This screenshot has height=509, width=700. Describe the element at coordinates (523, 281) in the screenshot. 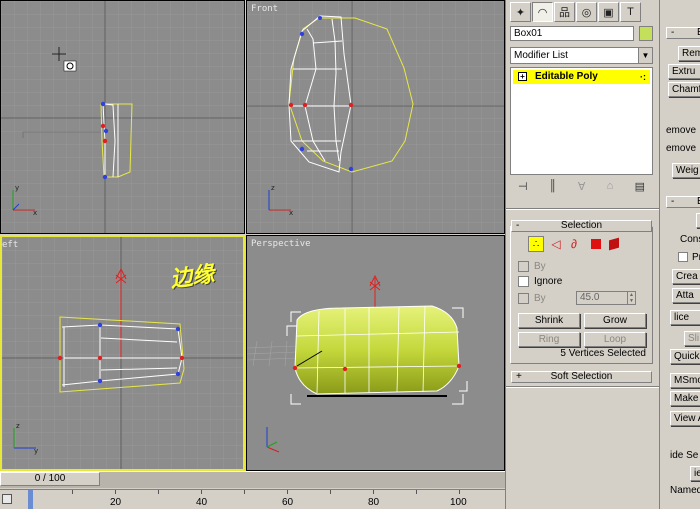

I see `ignore-backfacing-checkbox` at that location.